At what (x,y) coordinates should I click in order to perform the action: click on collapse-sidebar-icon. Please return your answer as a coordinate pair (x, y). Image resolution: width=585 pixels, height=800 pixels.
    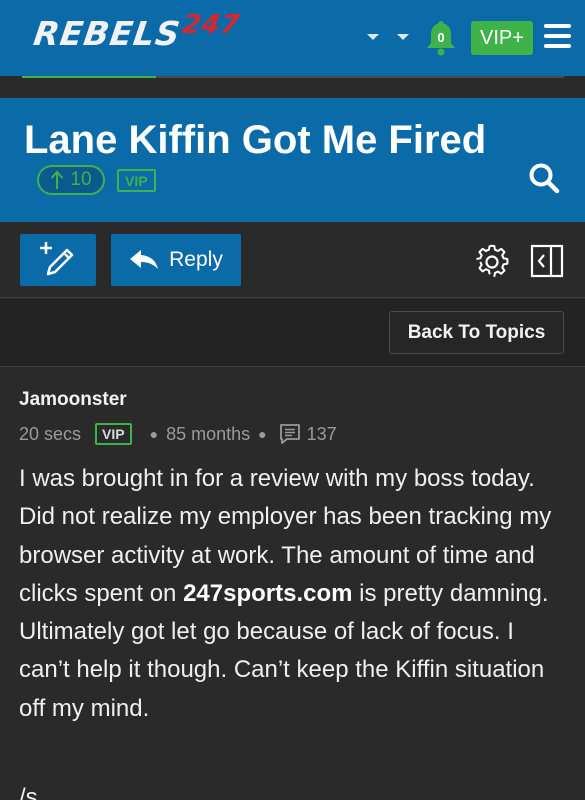
    Looking at the image, I should click on (547, 261).